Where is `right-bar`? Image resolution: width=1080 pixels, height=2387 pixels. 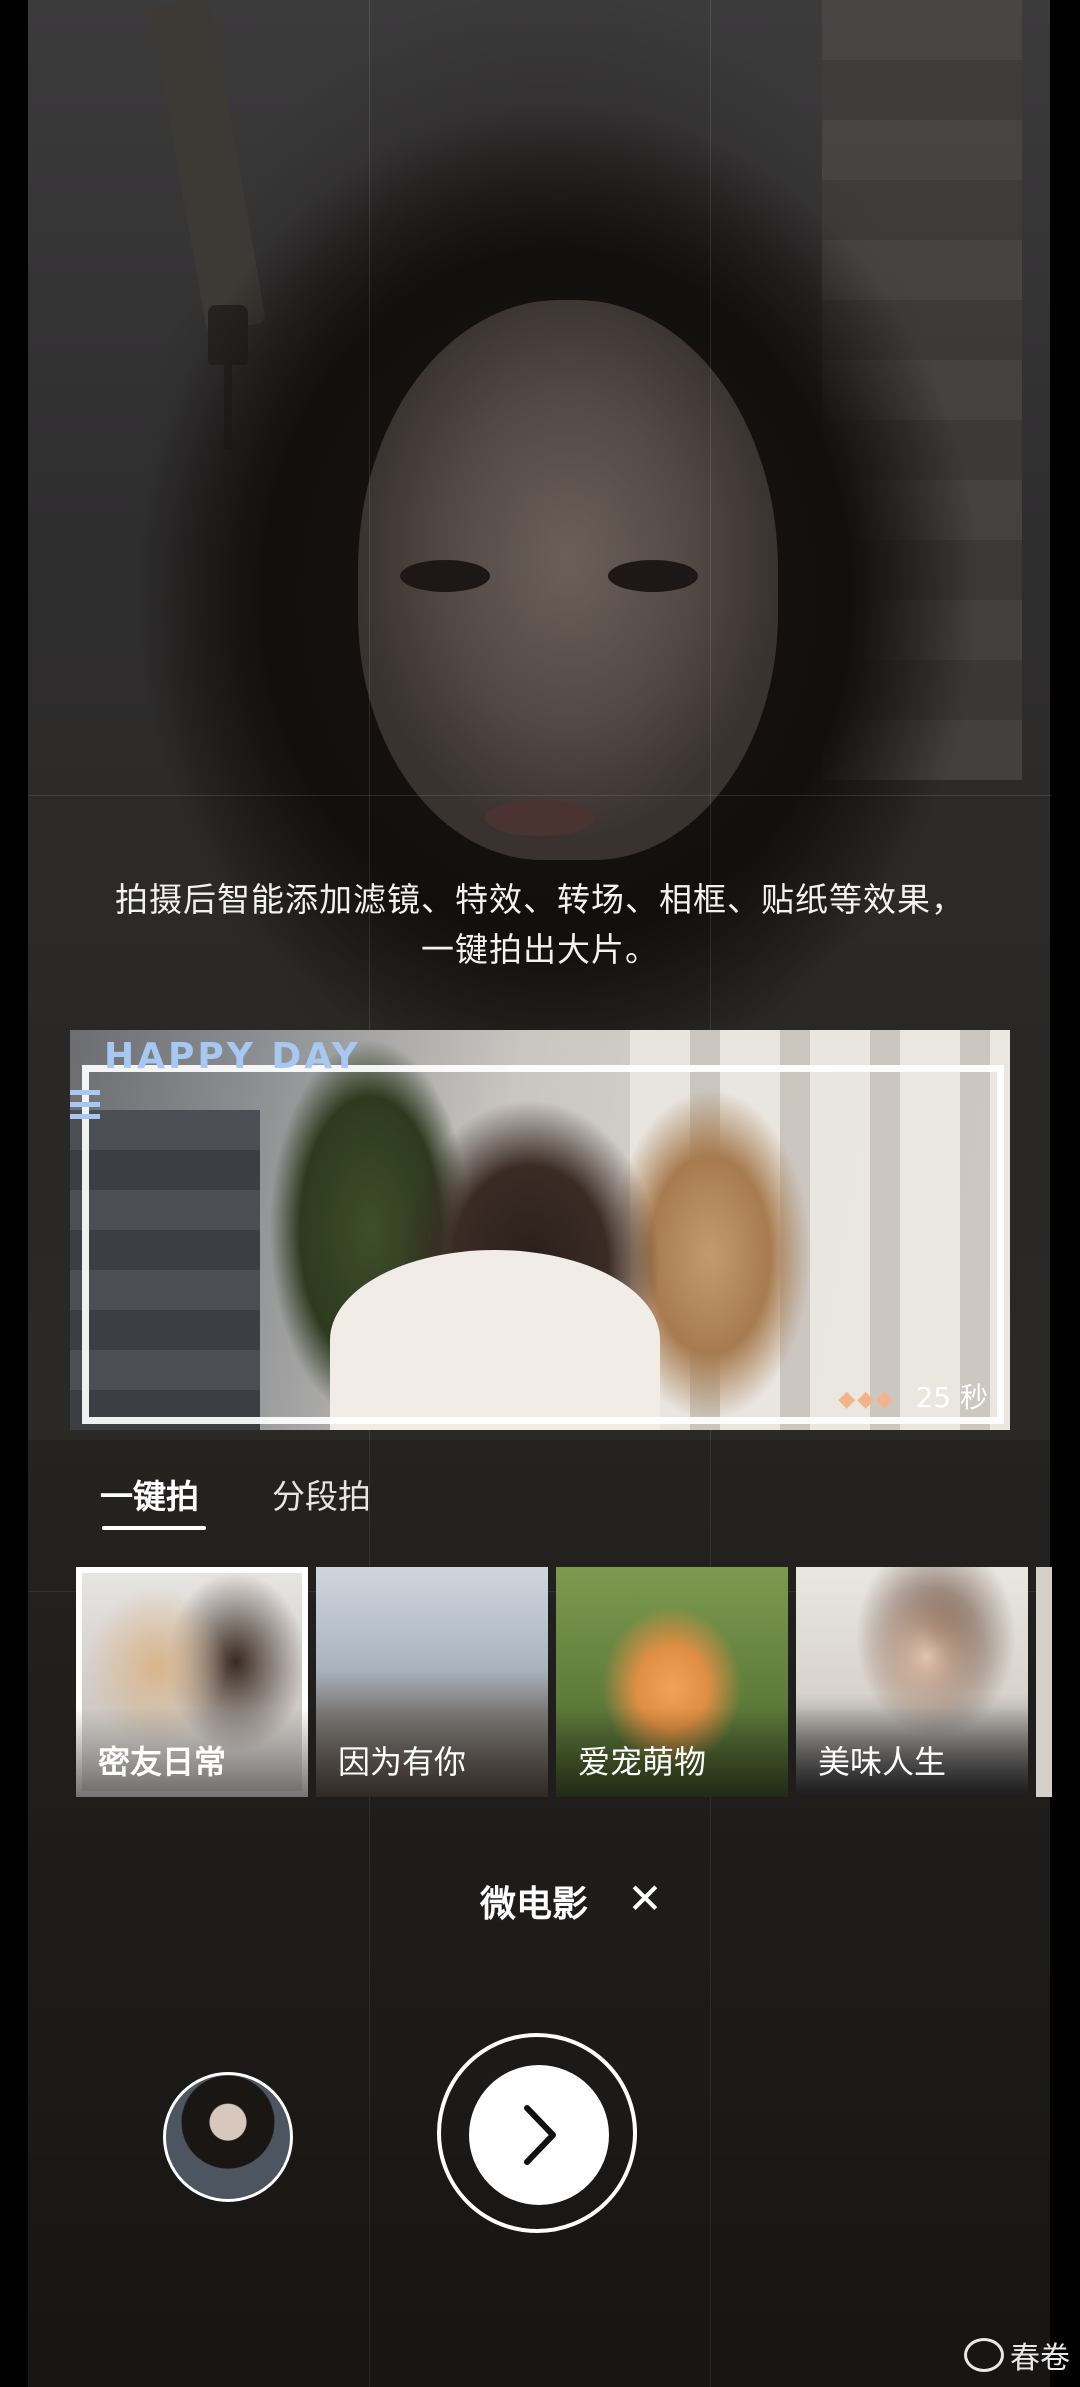 right-bar is located at coordinates (1065, 1193).